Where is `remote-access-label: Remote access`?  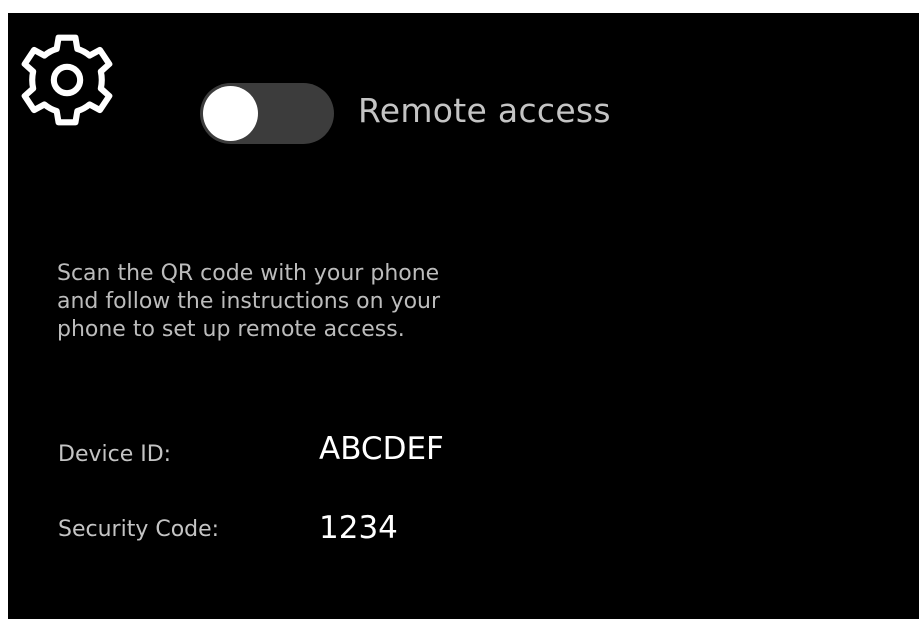
remote-access-label: Remote access is located at coordinates (484, 110).